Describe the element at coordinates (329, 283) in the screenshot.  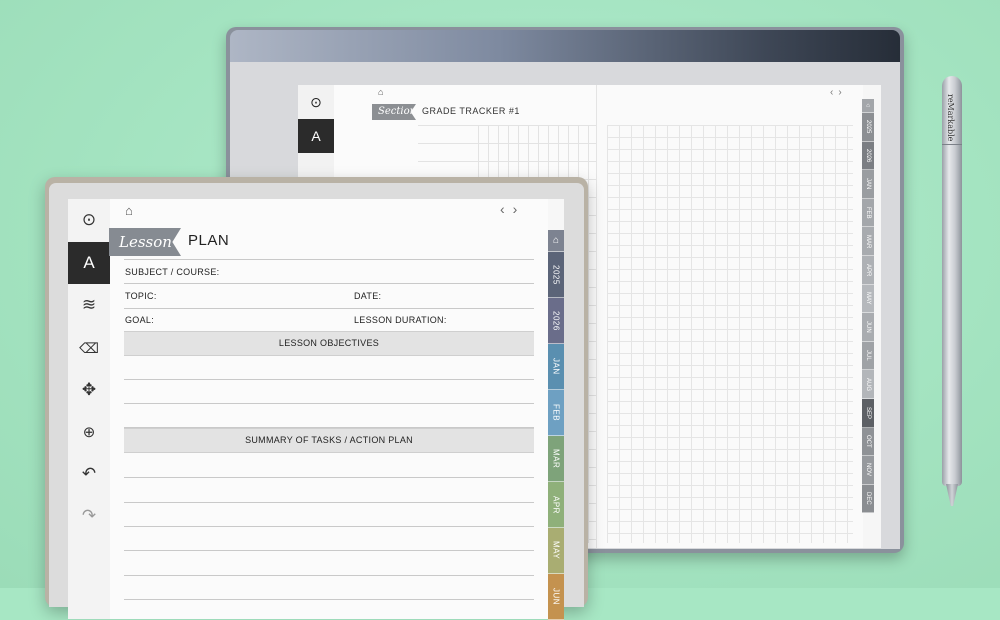
I see `subject-line` at that location.